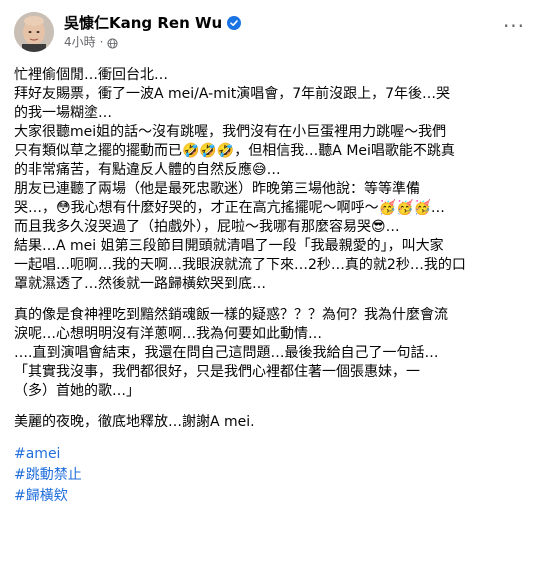 This screenshot has width=540, height=562. Describe the element at coordinates (152, 42) in the screenshot. I see `post-subline: 4小時 ·` at that location.